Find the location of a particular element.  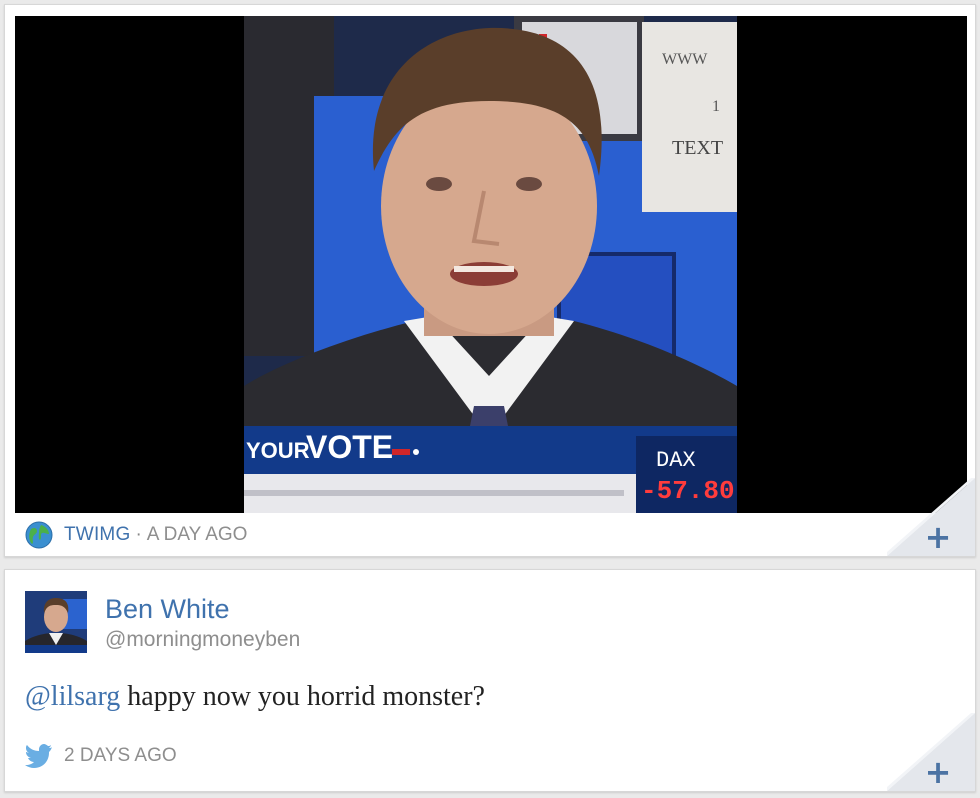

timestamp: A DAY AGO is located at coordinates (197, 534).